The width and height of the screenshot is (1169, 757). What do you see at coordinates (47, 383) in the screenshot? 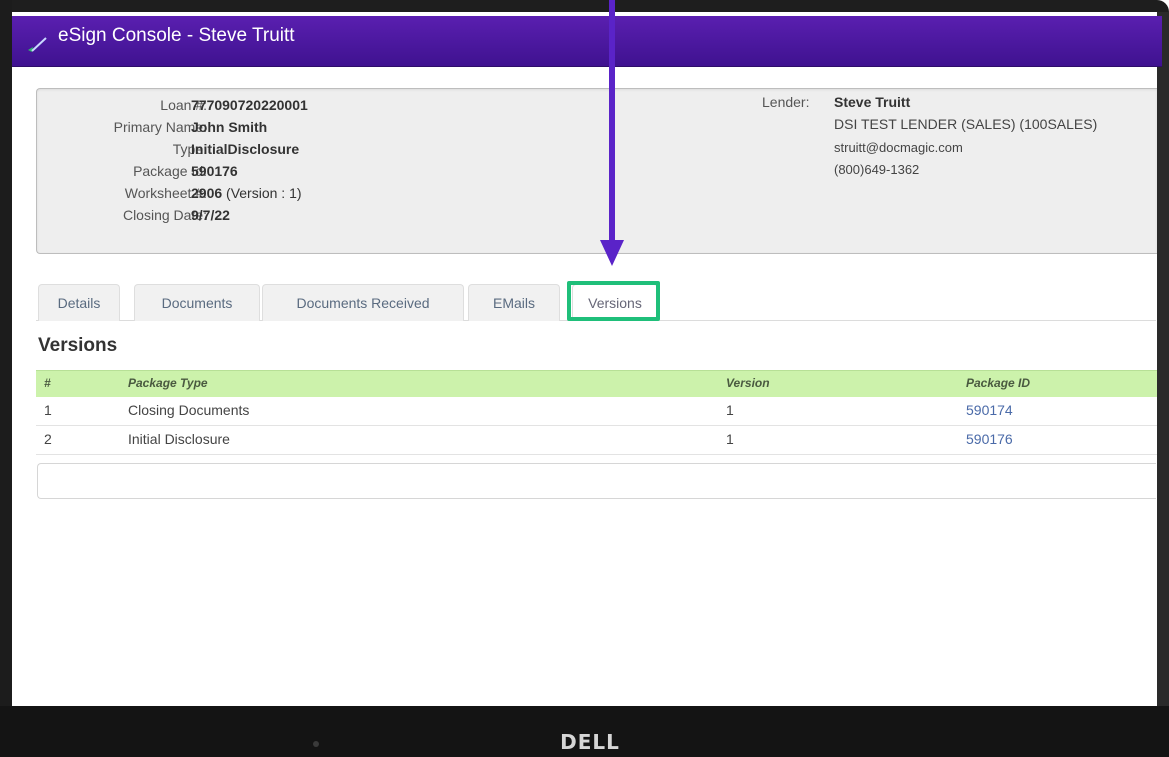
I see `column-header-number: #` at bounding box center [47, 383].